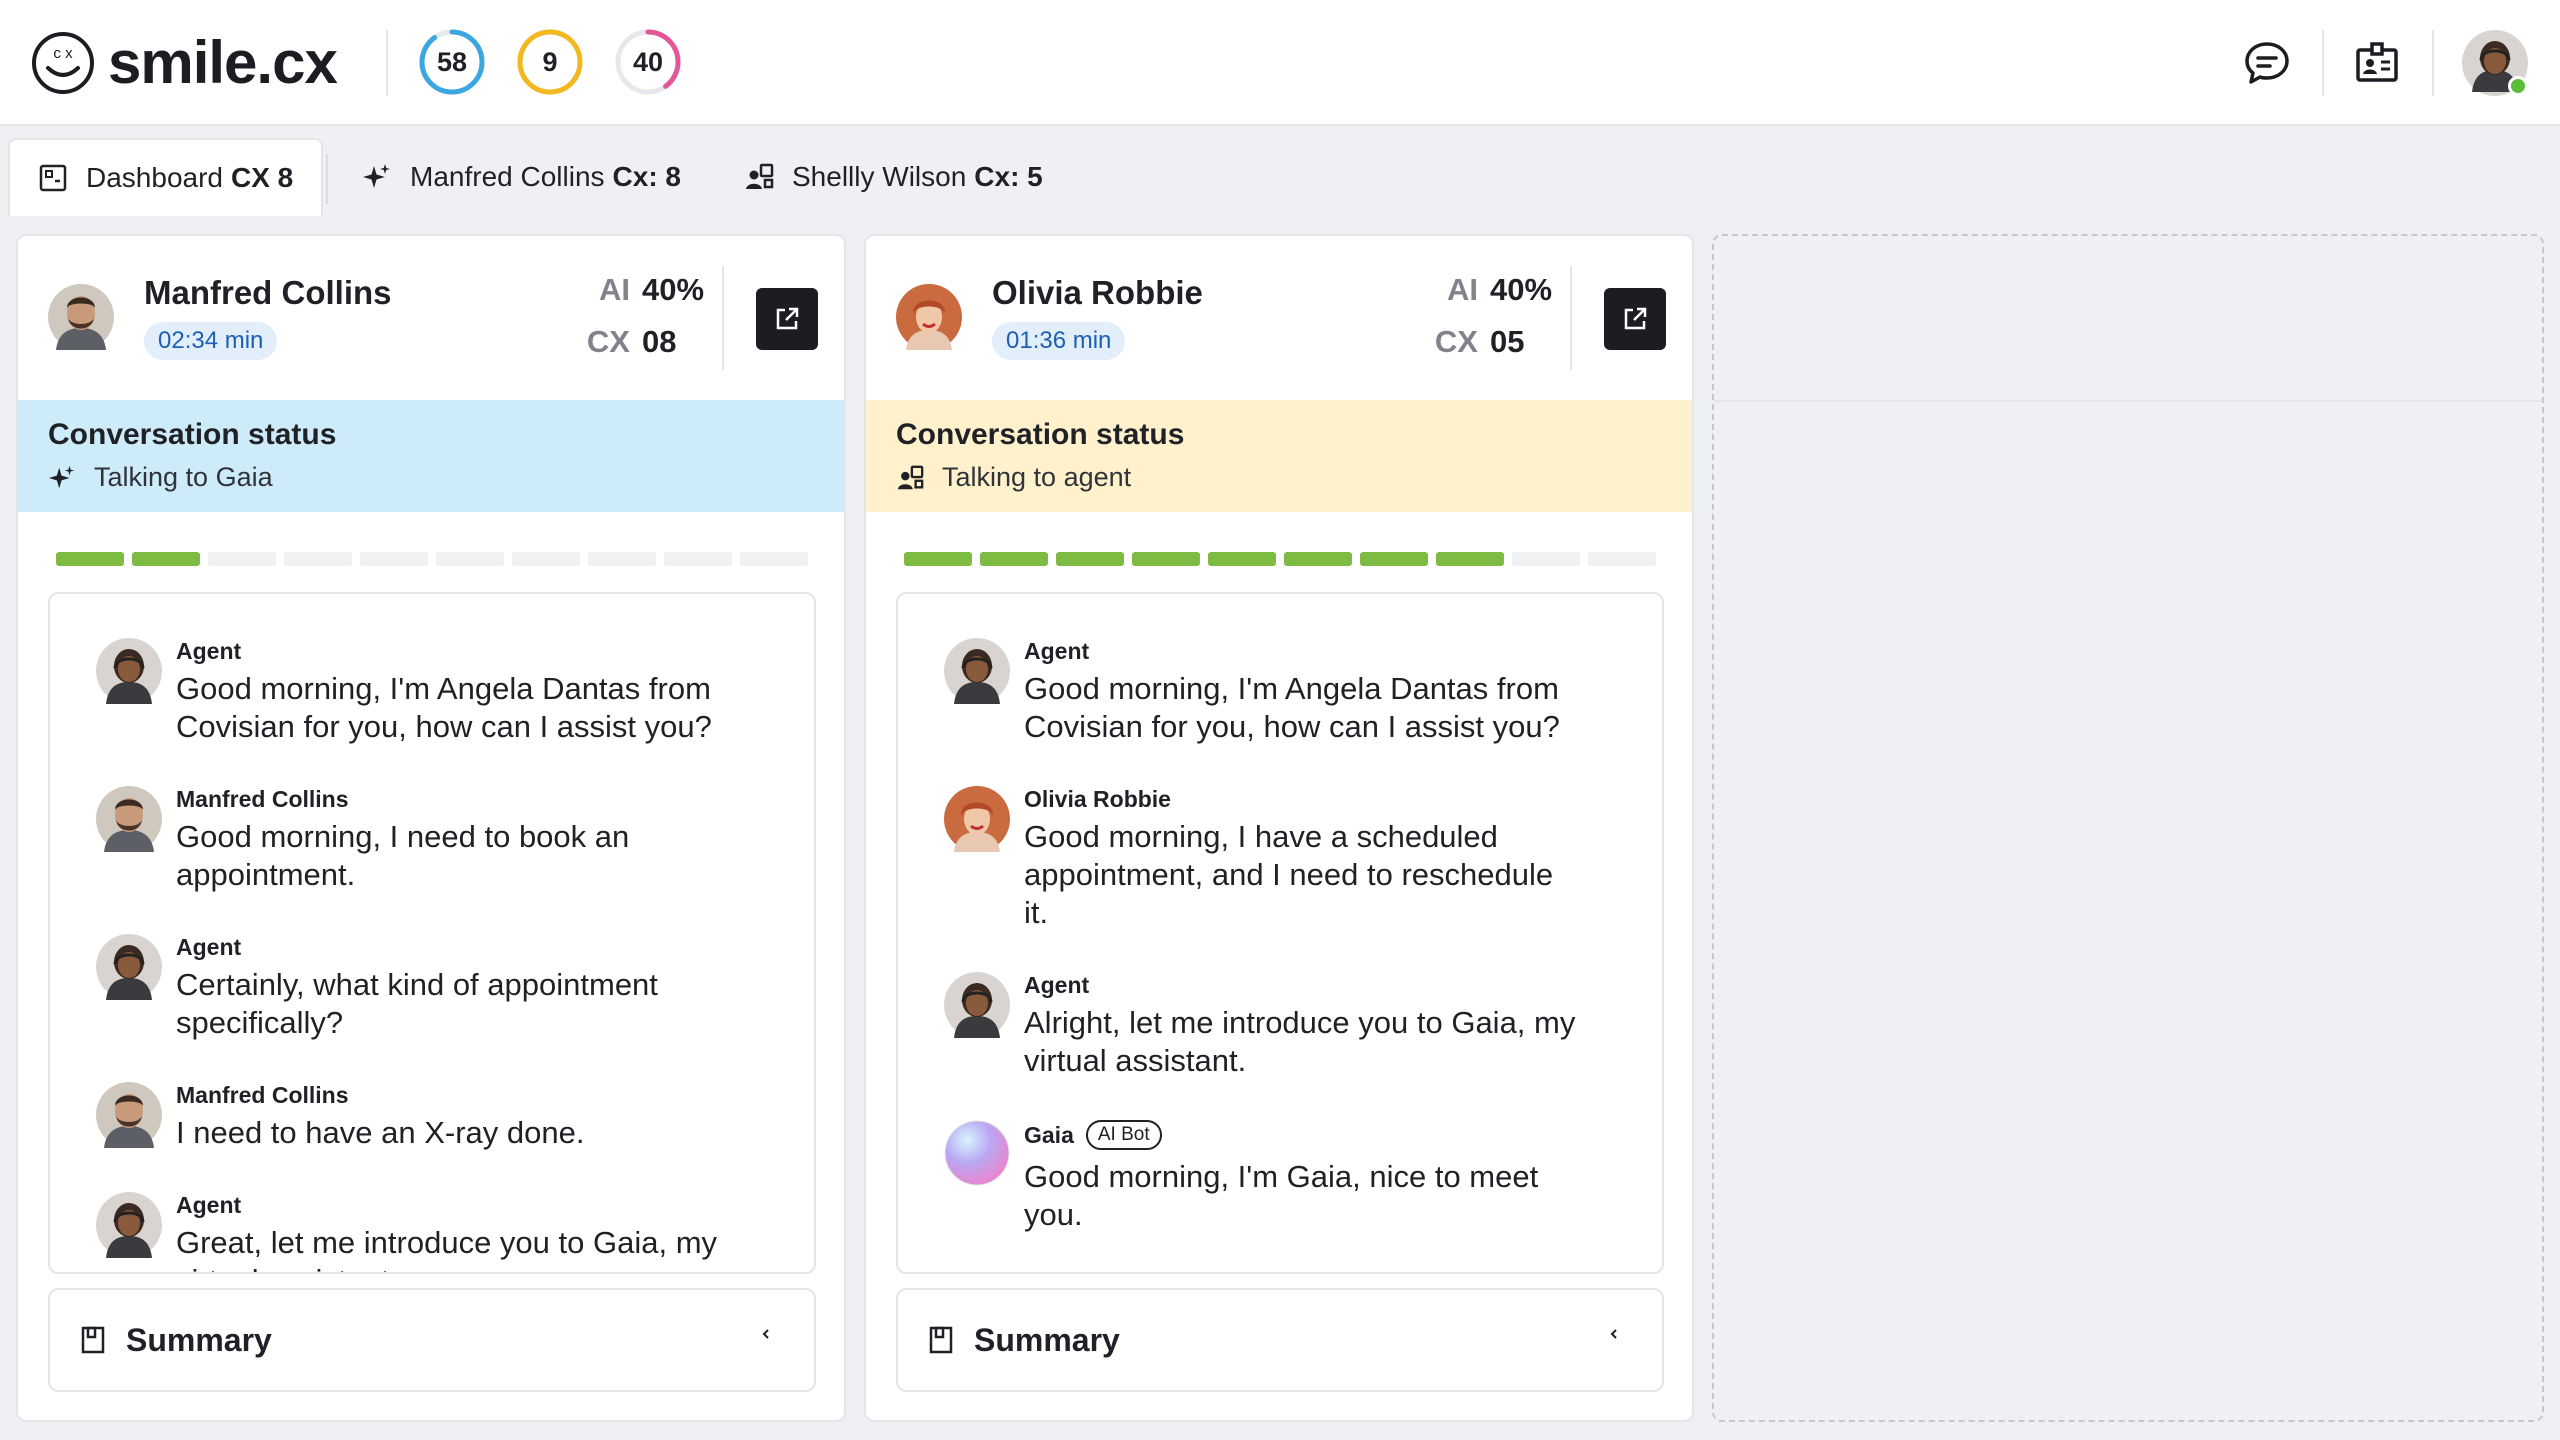 The image size is (2560, 1440). I want to click on customer-name: Olivia Robbie, so click(1097, 292).